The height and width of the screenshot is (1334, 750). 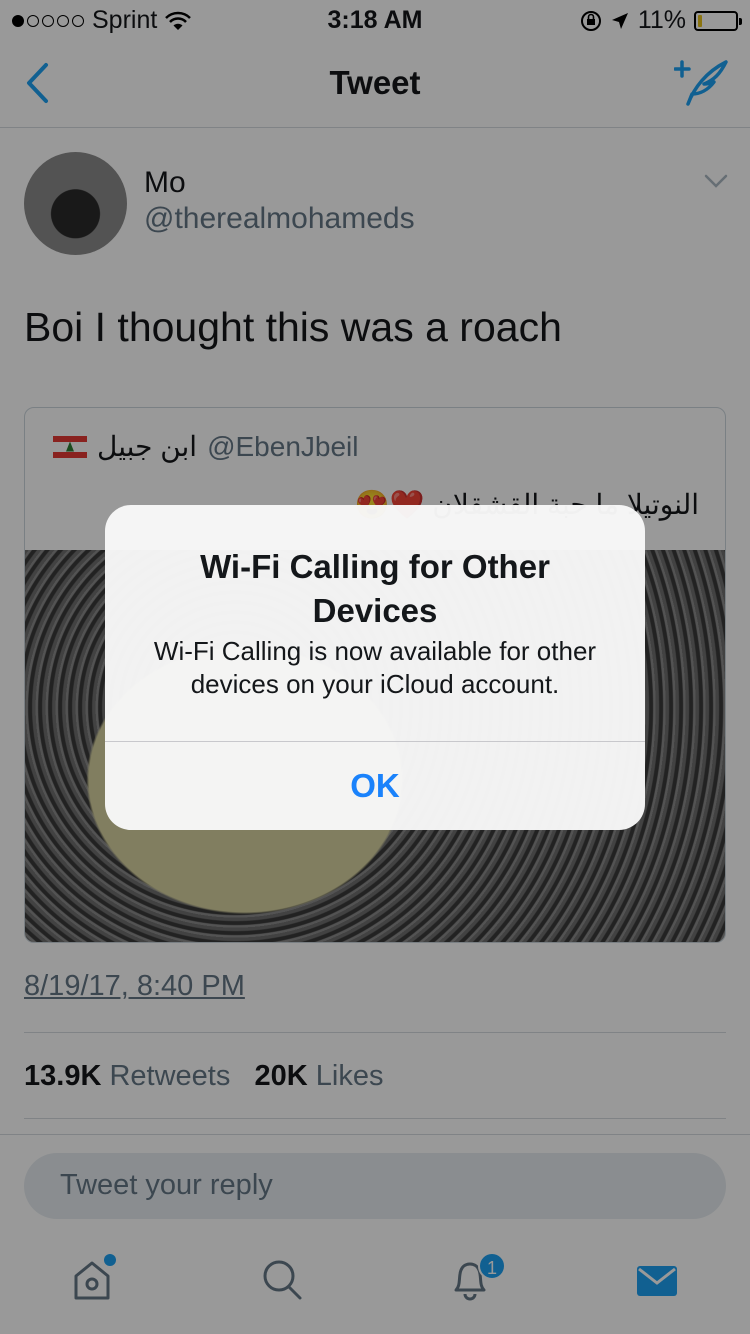 I want to click on ok-button: OK, so click(x=375, y=786).